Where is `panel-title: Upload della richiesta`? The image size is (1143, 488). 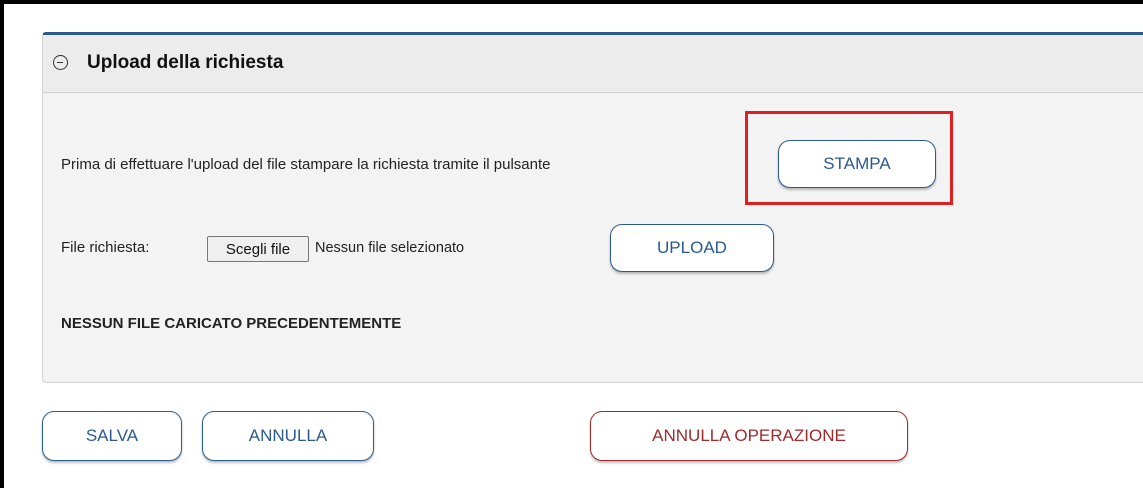
panel-title: Upload della richiesta is located at coordinates (185, 62).